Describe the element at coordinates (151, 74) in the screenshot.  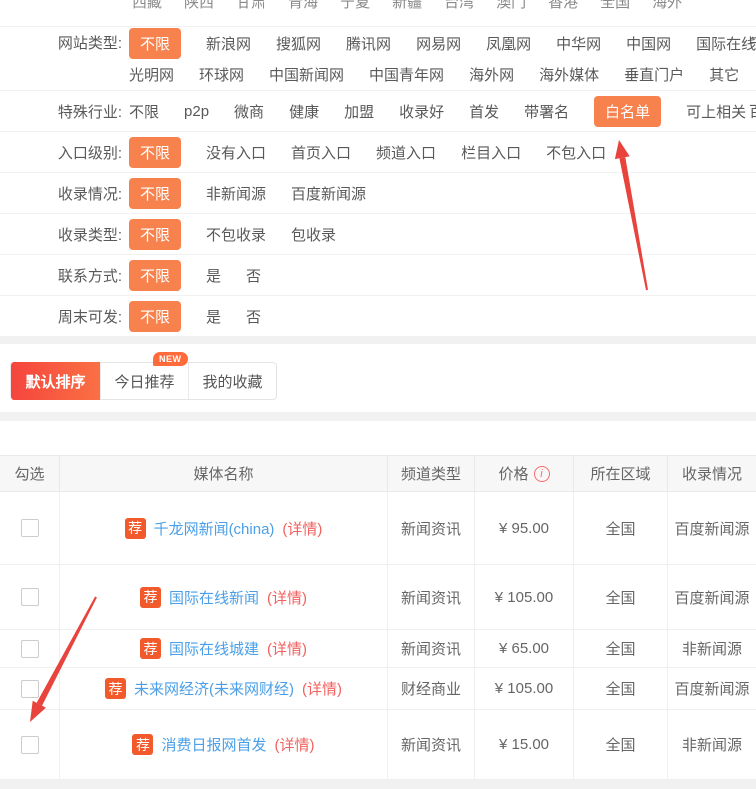
I see `filter-option: 光明网` at that location.